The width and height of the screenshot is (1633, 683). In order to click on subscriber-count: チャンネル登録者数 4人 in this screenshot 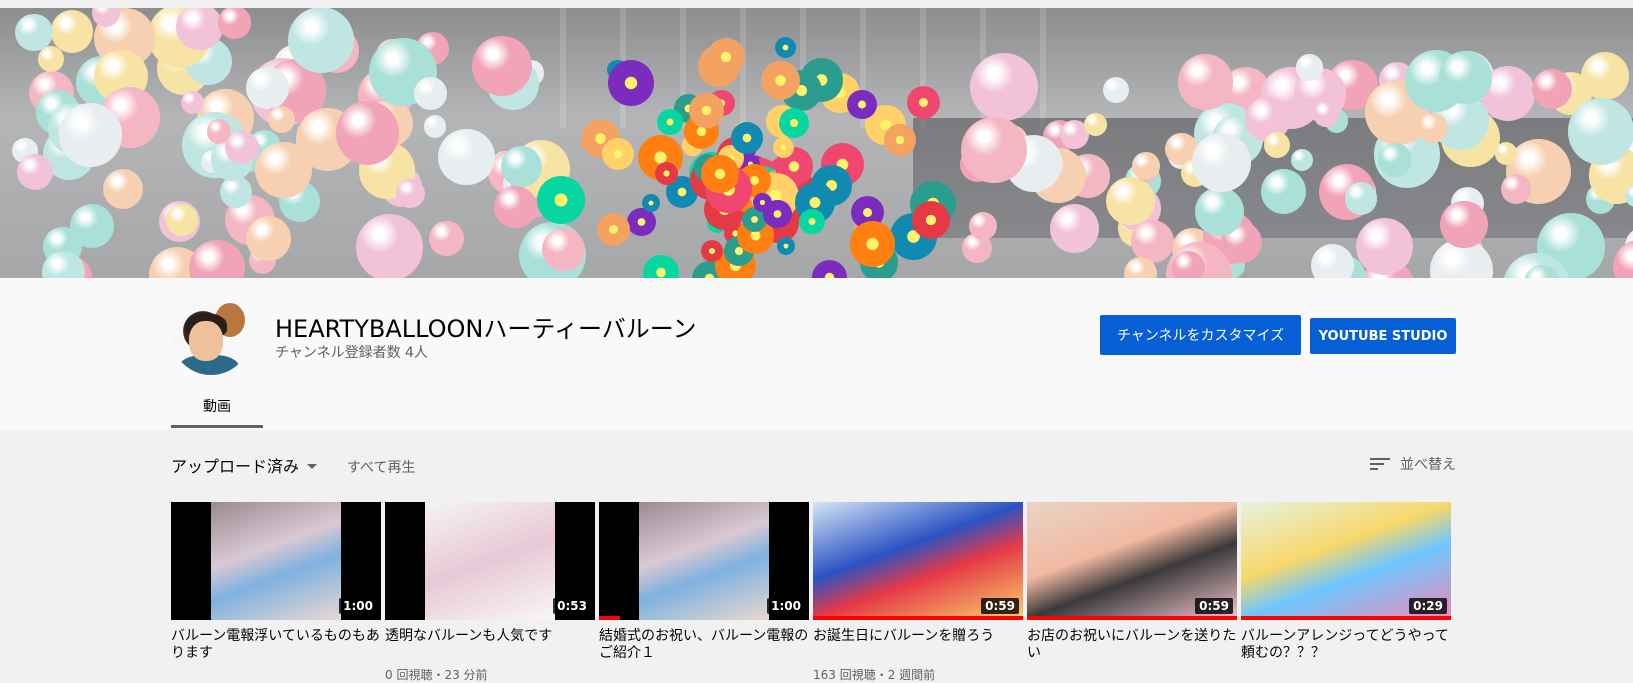, I will do `click(351, 353)`.